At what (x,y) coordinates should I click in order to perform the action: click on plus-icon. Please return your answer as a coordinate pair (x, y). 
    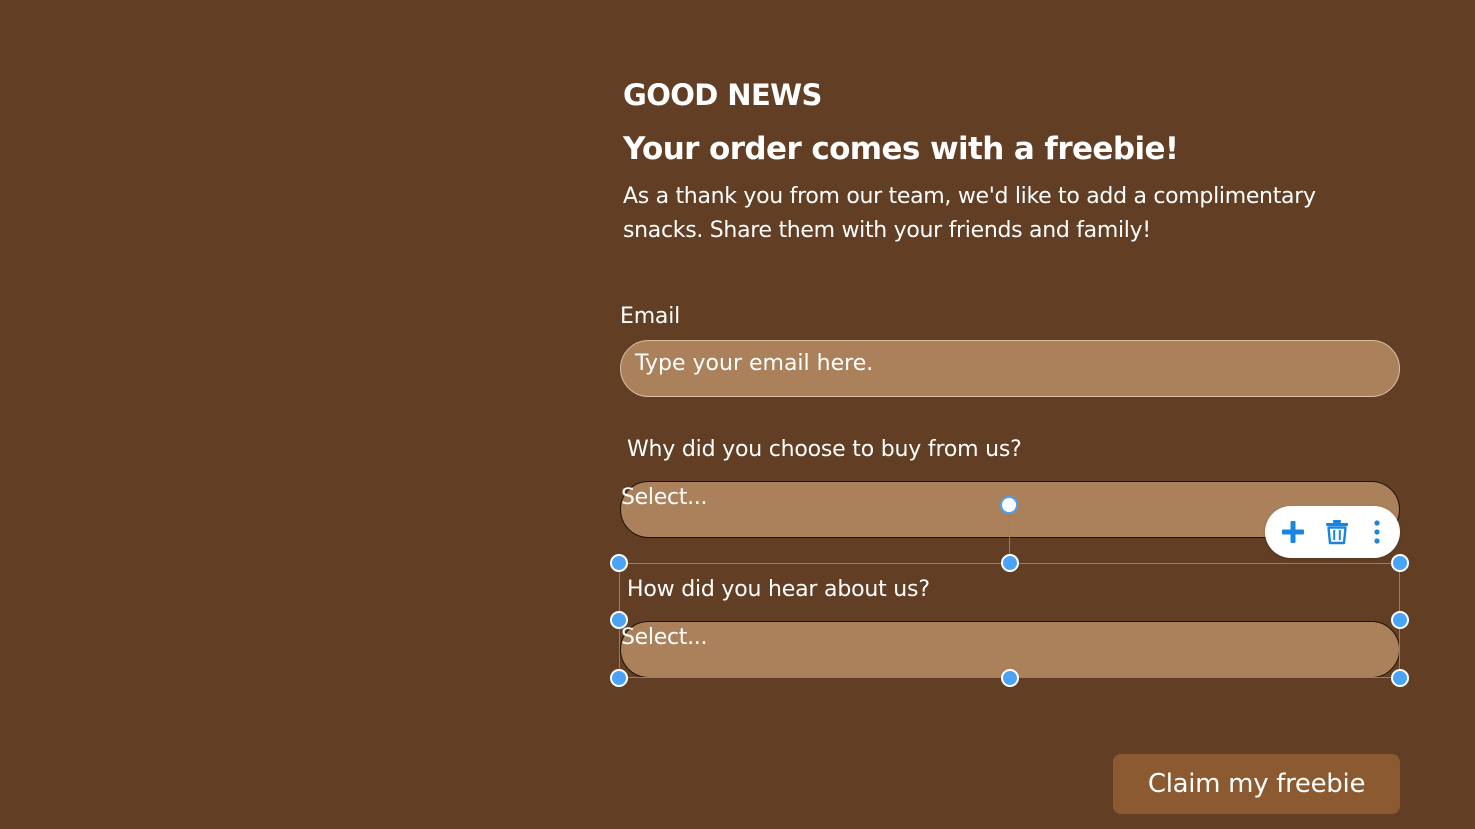
    Looking at the image, I should click on (1293, 532).